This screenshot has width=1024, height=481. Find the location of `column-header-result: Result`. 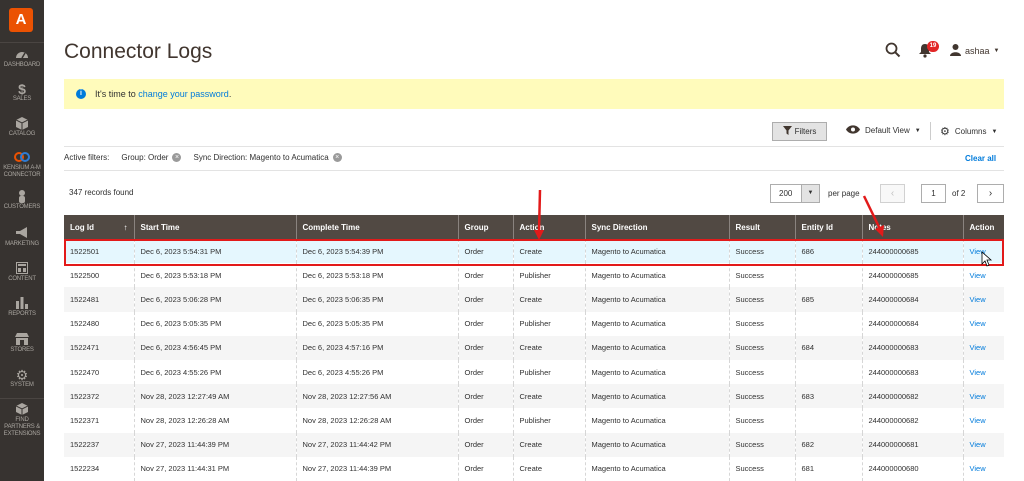

column-header-result: Result is located at coordinates (761, 227).